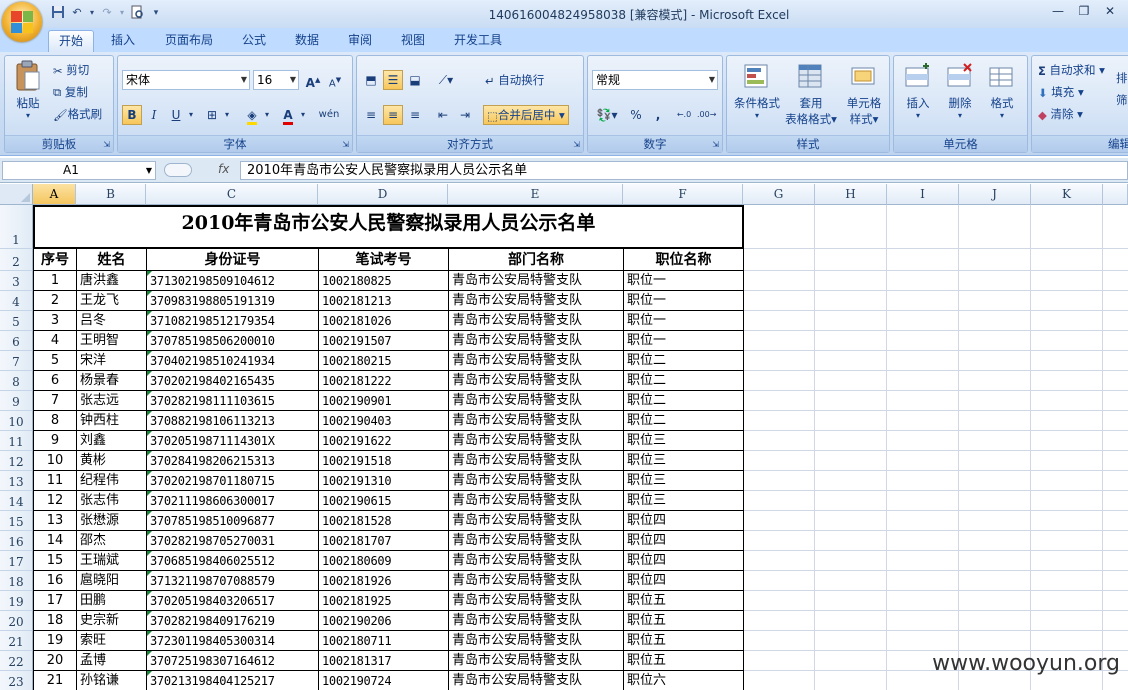 The image size is (1128, 690). Describe the element at coordinates (112, 421) in the screenshot. I see `cell-col-name: 钟西柱` at that location.